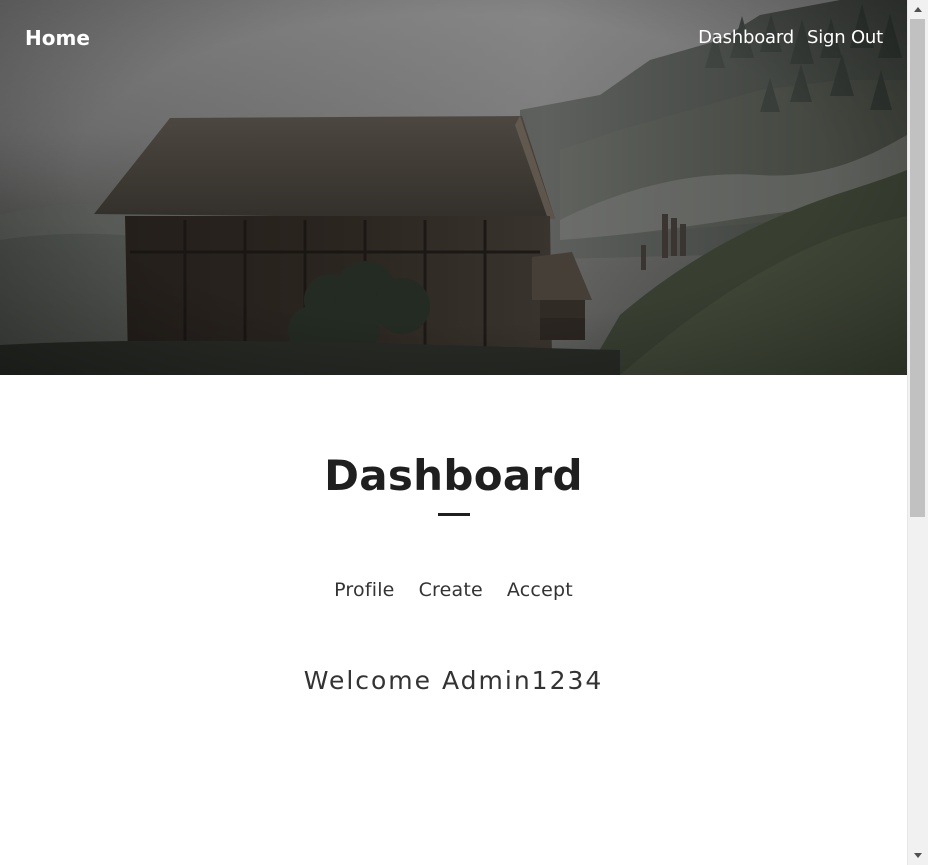 Image resolution: width=928 pixels, height=865 pixels. I want to click on dashboard-sub-nav: Profile Create Accept, so click(453, 590).